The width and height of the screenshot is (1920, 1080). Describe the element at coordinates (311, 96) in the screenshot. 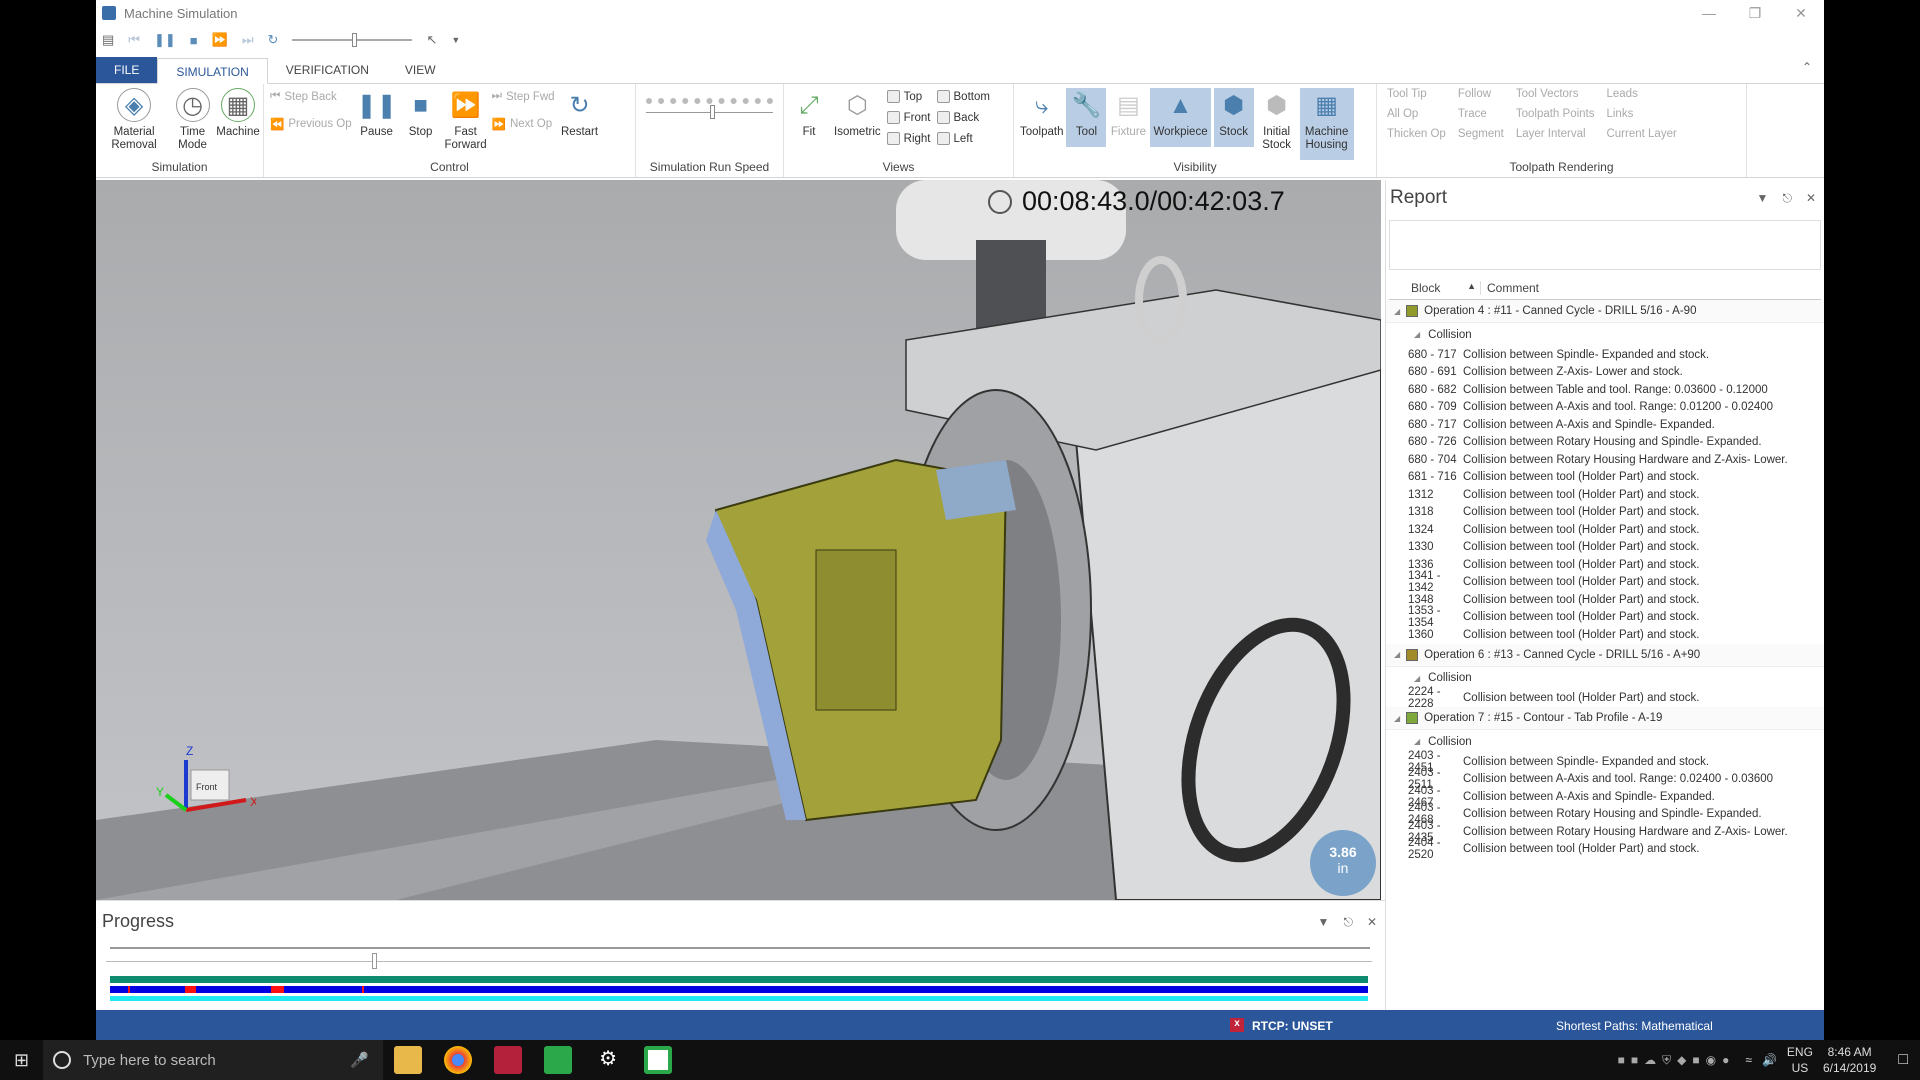

I see `step-back-button: ⏮ Step Back` at that location.